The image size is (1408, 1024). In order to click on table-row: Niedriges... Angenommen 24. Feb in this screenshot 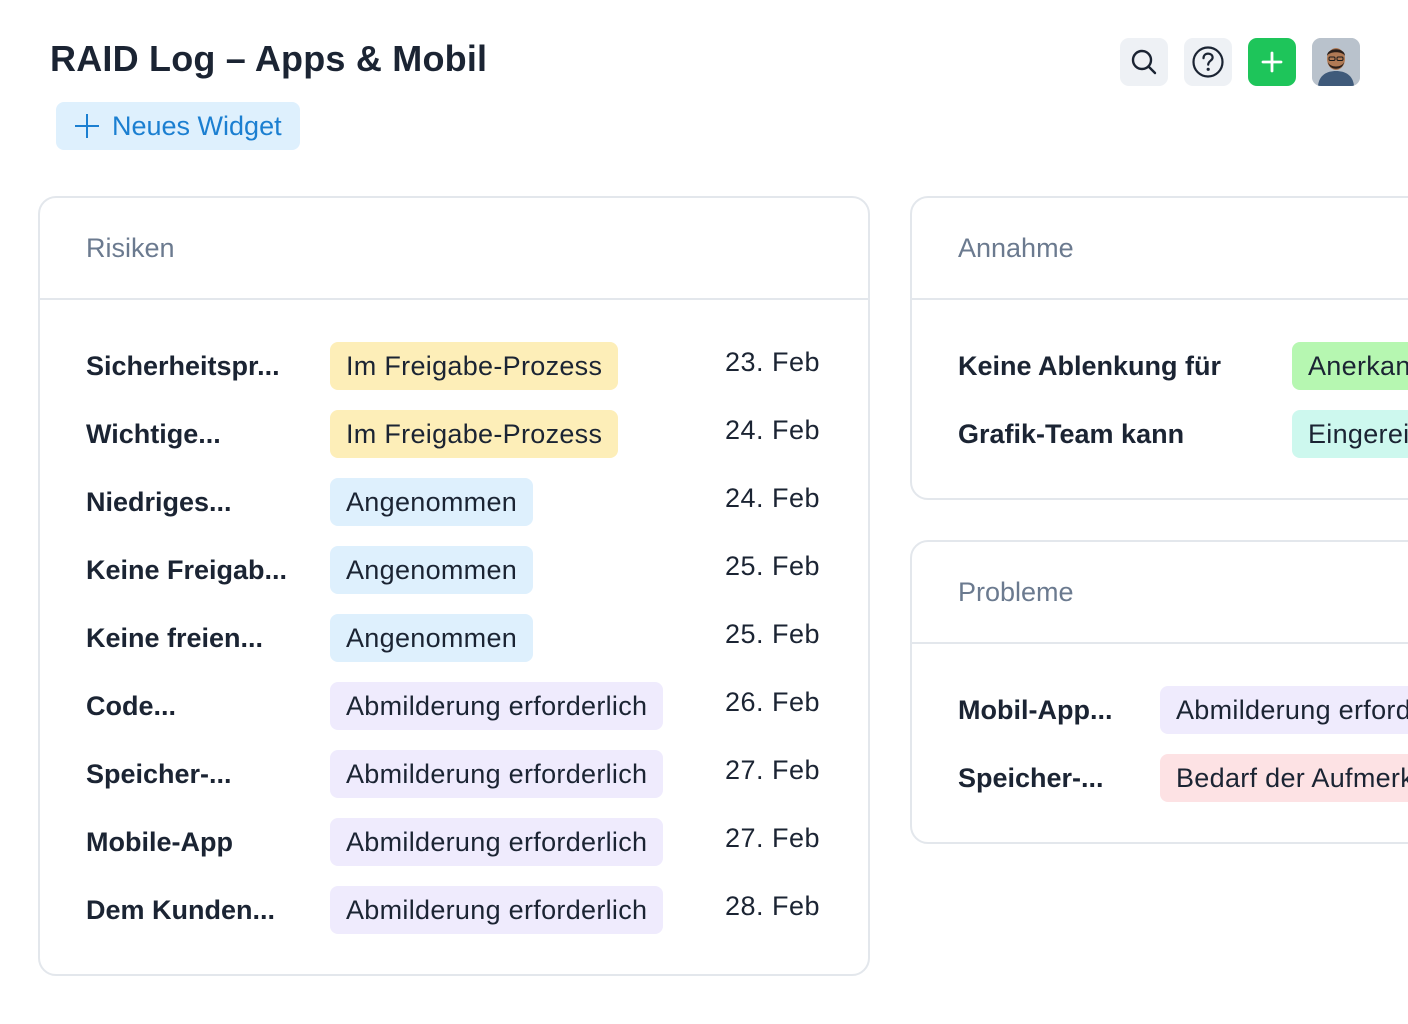, I will do `click(454, 502)`.